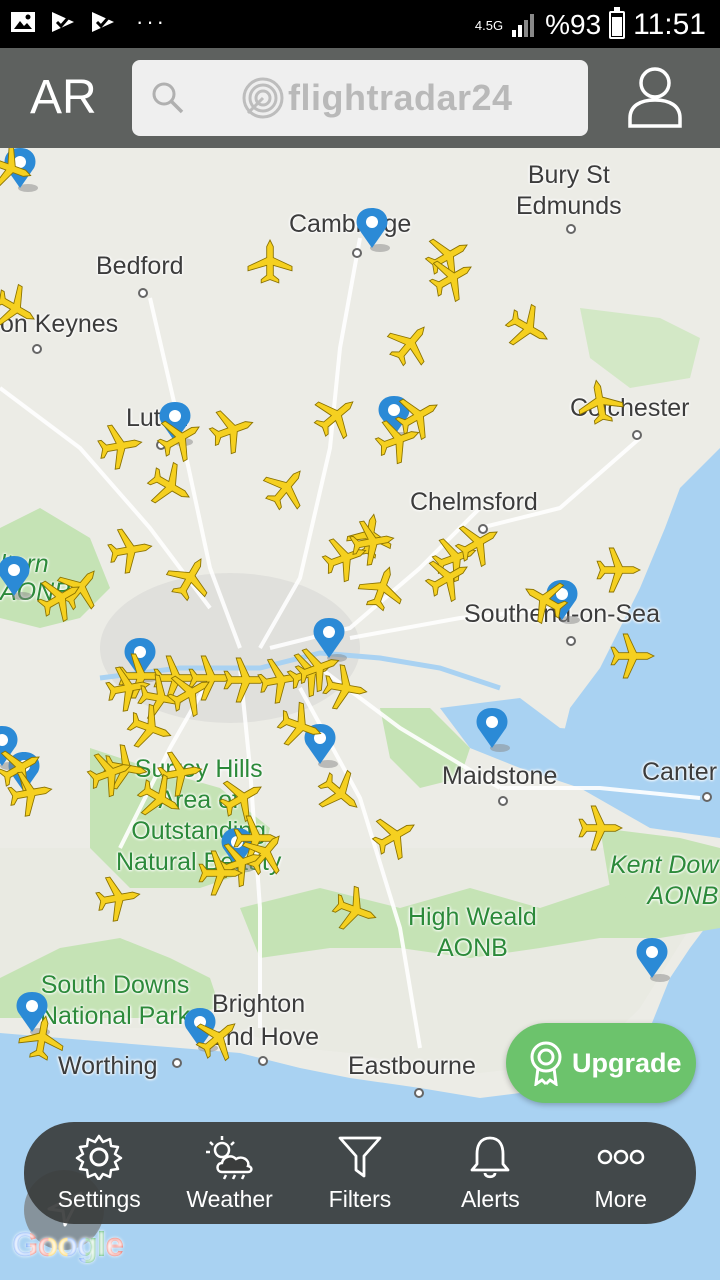 Image resolution: width=720 pixels, height=1280 pixels. I want to click on bottom-nav: Settings Weather Filters Alerts More, so click(360, 1173).